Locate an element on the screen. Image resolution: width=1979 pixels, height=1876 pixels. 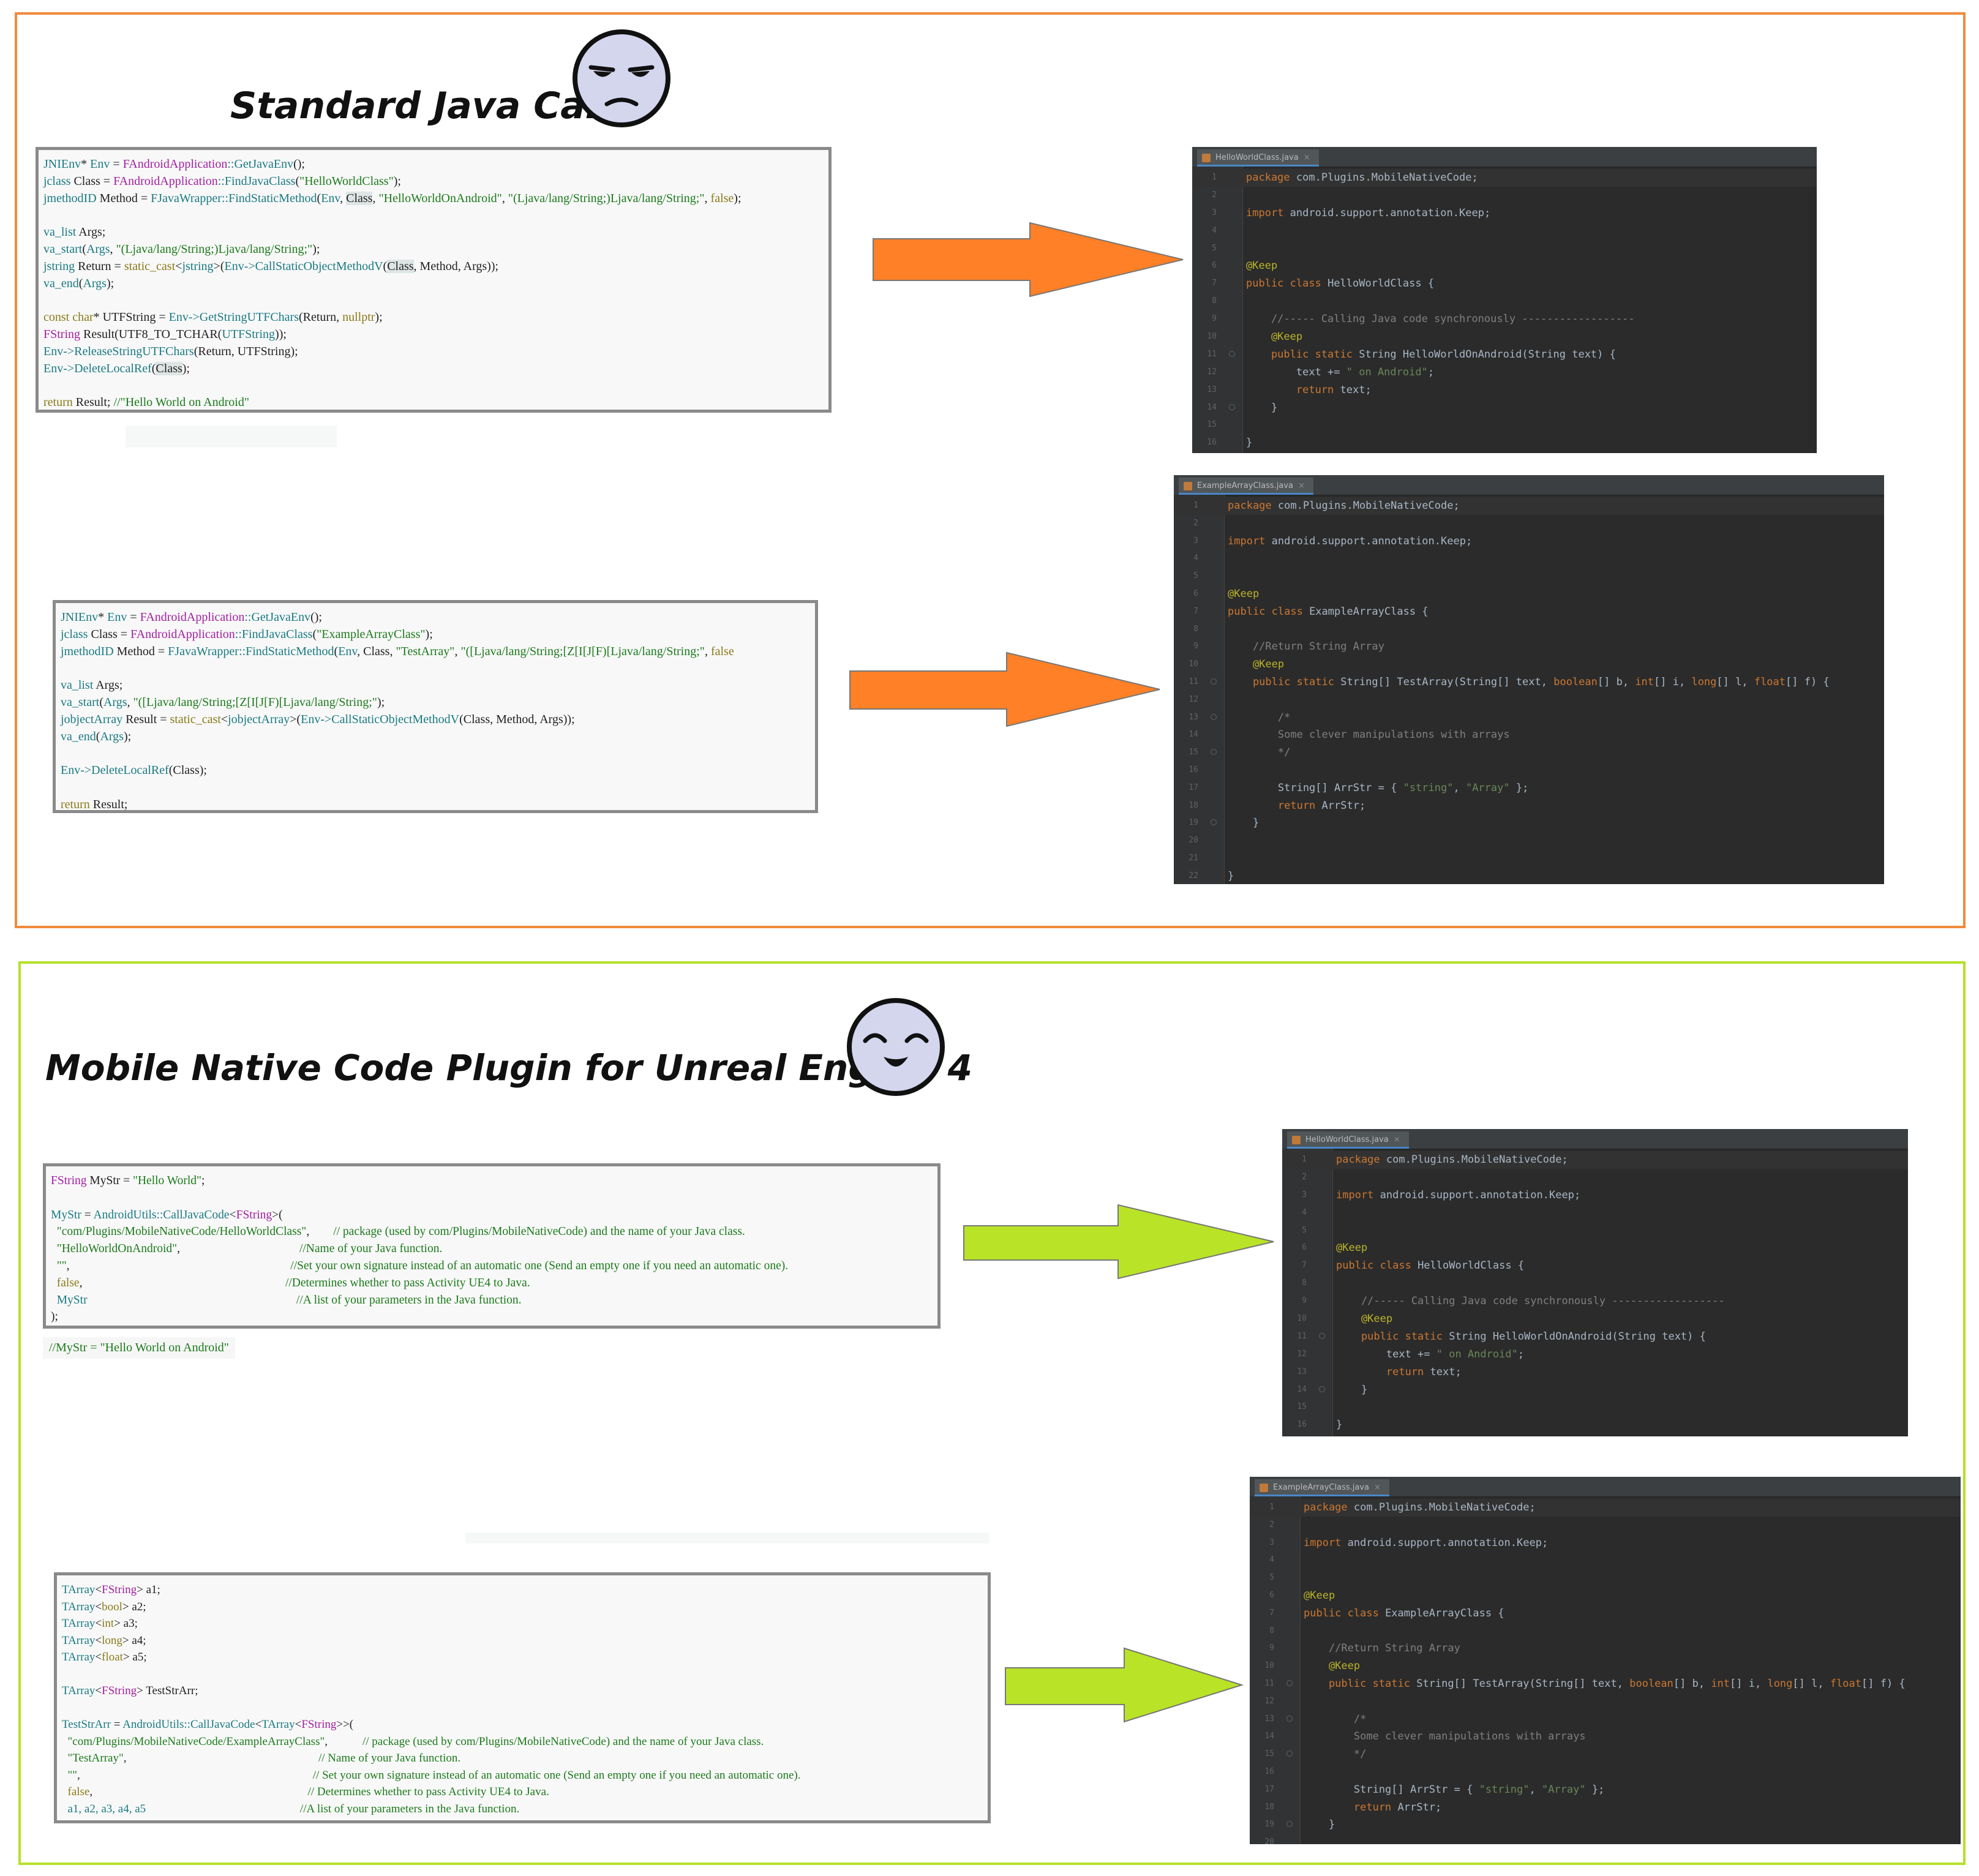
editor-line: 3 import android.support.annotation.Keep; is located at coordinates (1504, 213).